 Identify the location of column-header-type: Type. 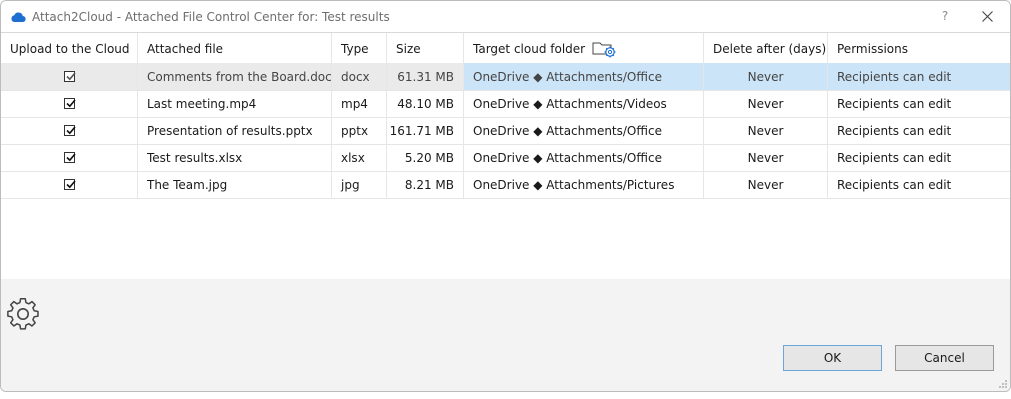
(359, 48).